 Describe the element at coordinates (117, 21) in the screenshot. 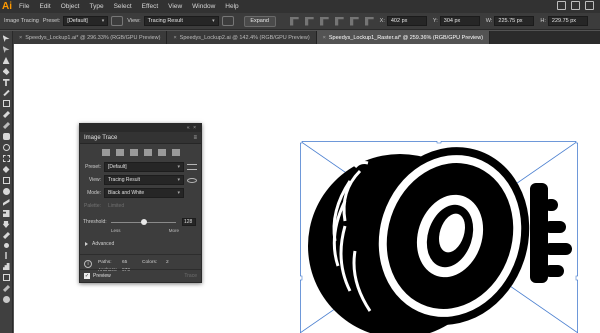

I see `preset-options-icon` at that location.